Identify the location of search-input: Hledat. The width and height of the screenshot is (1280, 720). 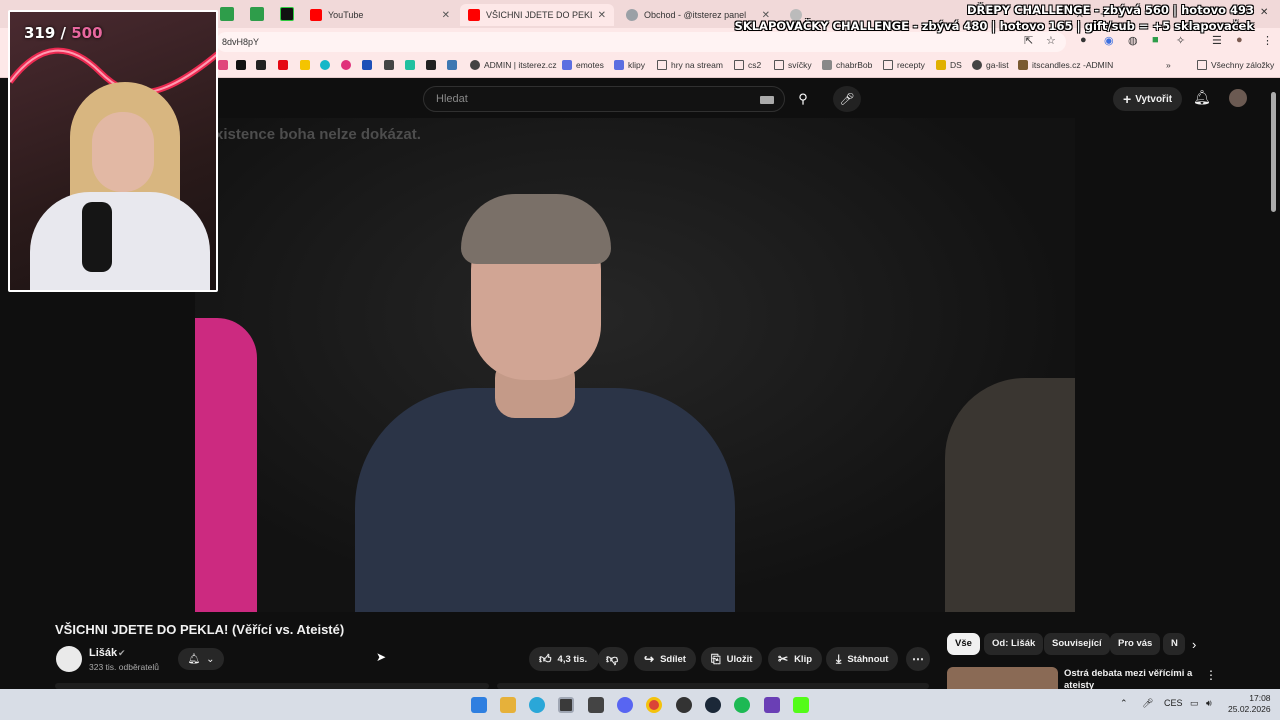
(604, 99).